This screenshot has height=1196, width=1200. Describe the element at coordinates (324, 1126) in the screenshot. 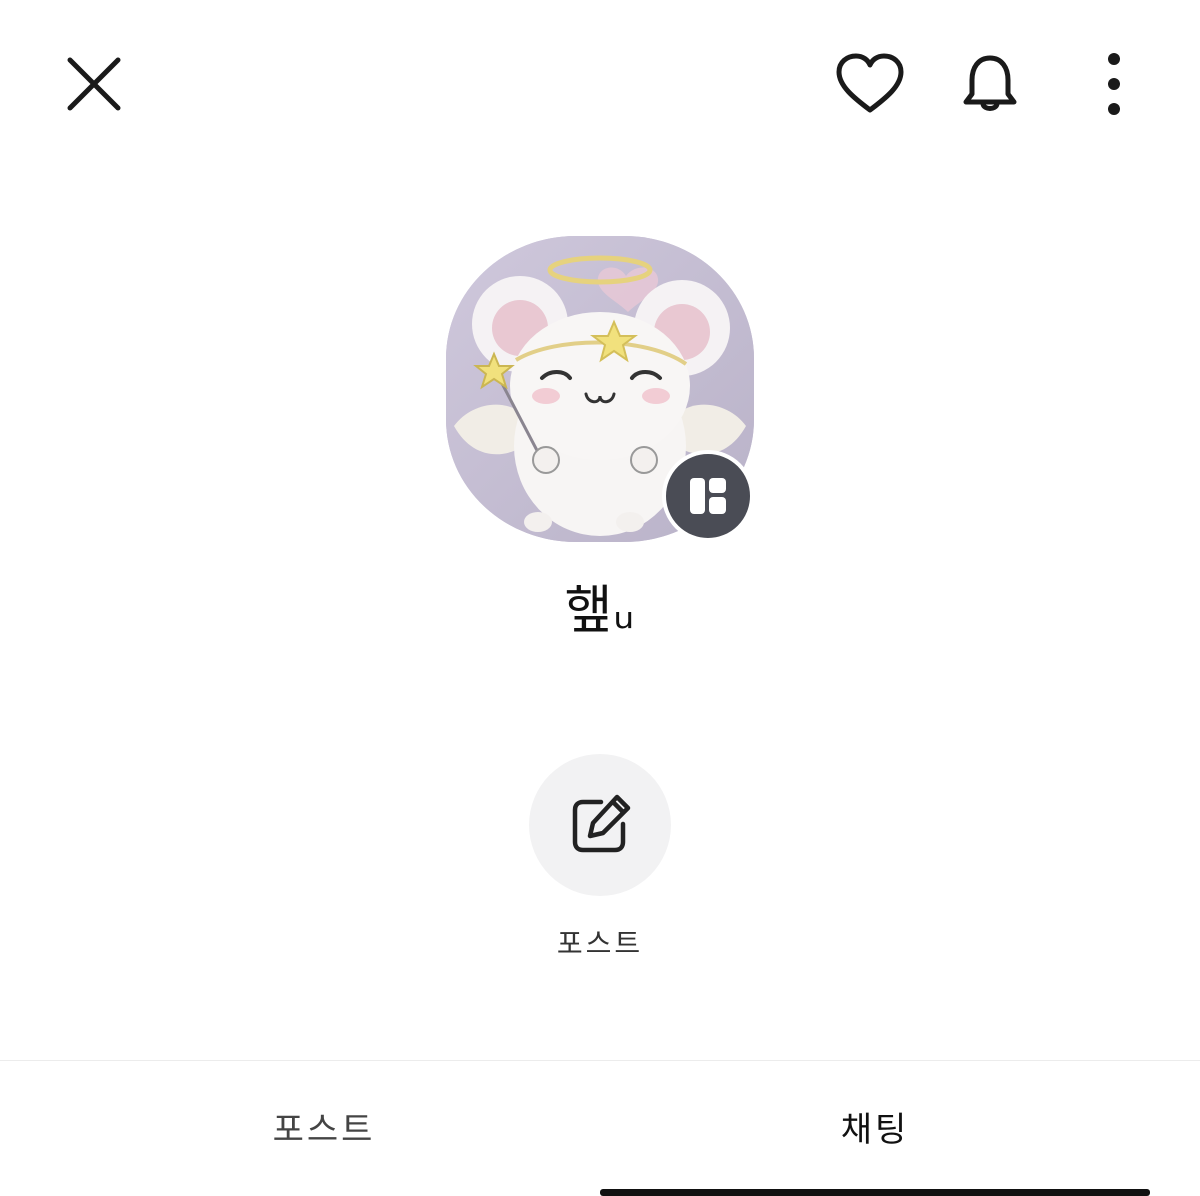

I see `tab-posts: 포스트` at that location.